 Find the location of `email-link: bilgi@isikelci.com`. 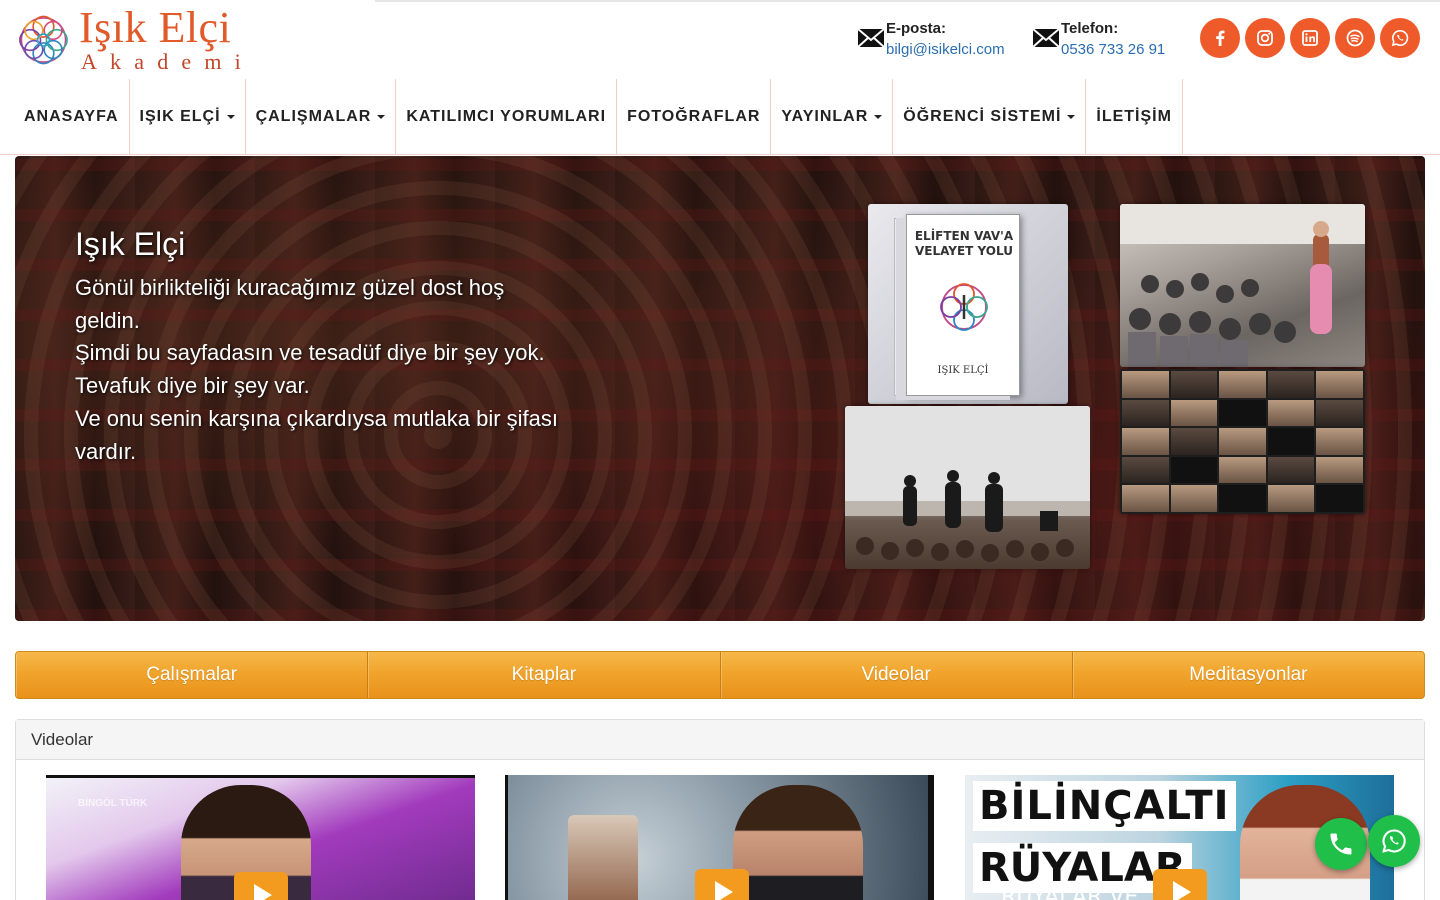

email-link: bilgi@isikelci.com is located at coordinates (945, 50).